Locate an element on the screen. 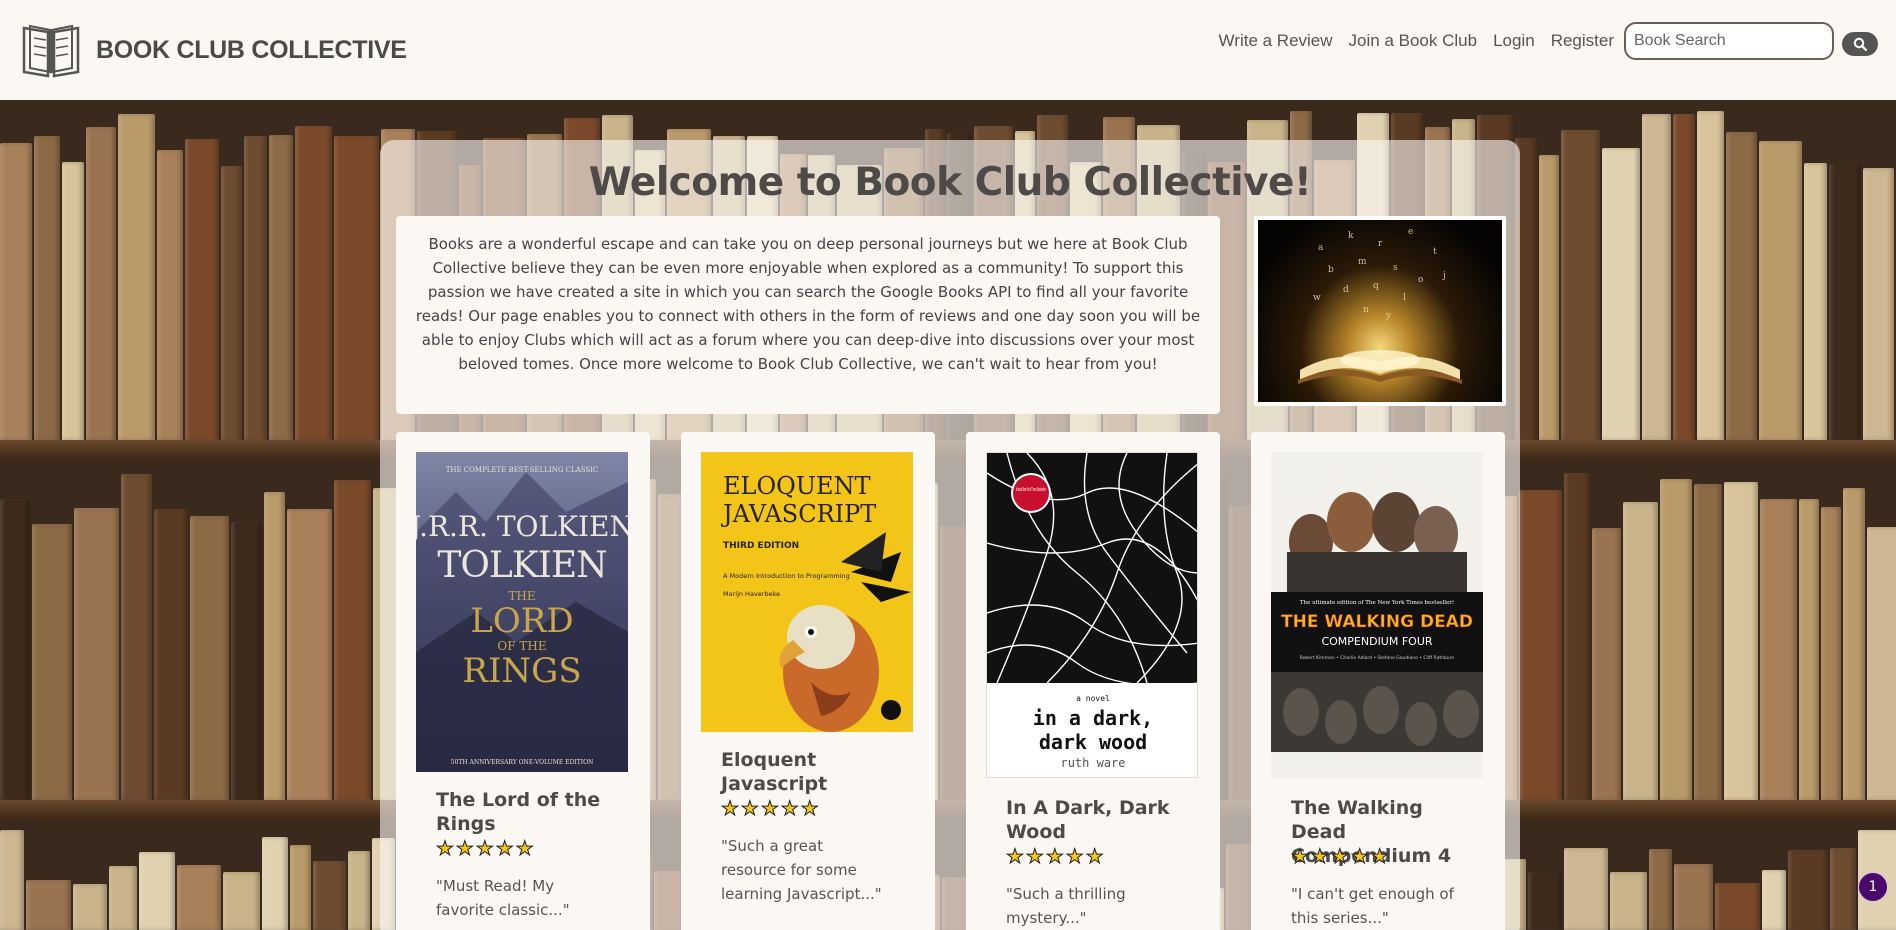 This screenshot has width=1896, height=930. svg-text: TOLKIEN is located at coordinates (521, 565).